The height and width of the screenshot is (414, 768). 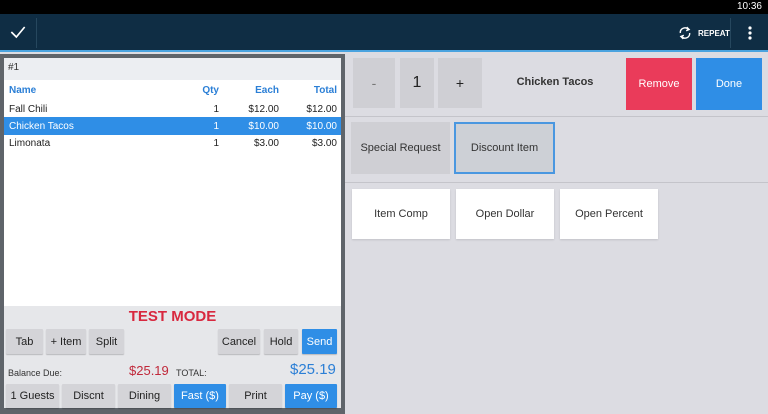 I want to click on increment-button: +, so click(x=460, y=83).